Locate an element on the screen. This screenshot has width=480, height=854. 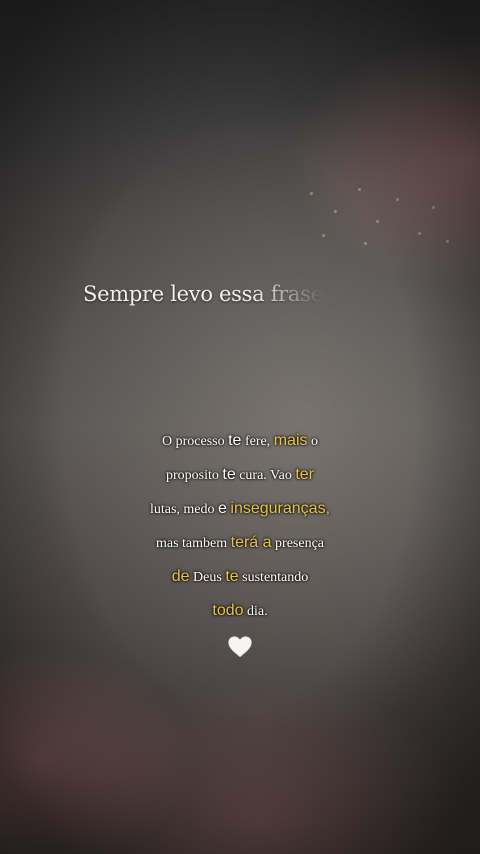
quote-word: proposito is located at coordinates (192, 475).